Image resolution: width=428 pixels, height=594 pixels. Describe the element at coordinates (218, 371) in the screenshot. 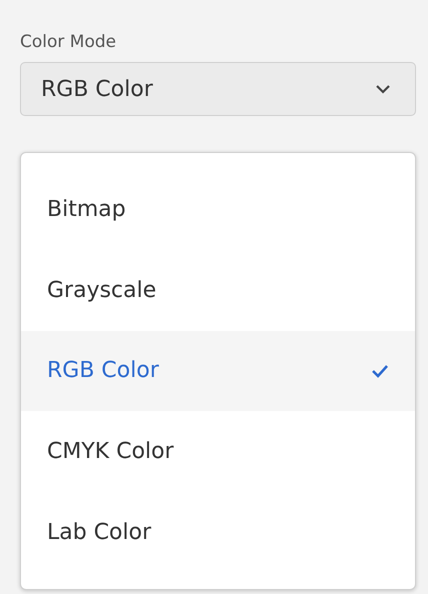

I see `menu-option: RGB Color` at that location.